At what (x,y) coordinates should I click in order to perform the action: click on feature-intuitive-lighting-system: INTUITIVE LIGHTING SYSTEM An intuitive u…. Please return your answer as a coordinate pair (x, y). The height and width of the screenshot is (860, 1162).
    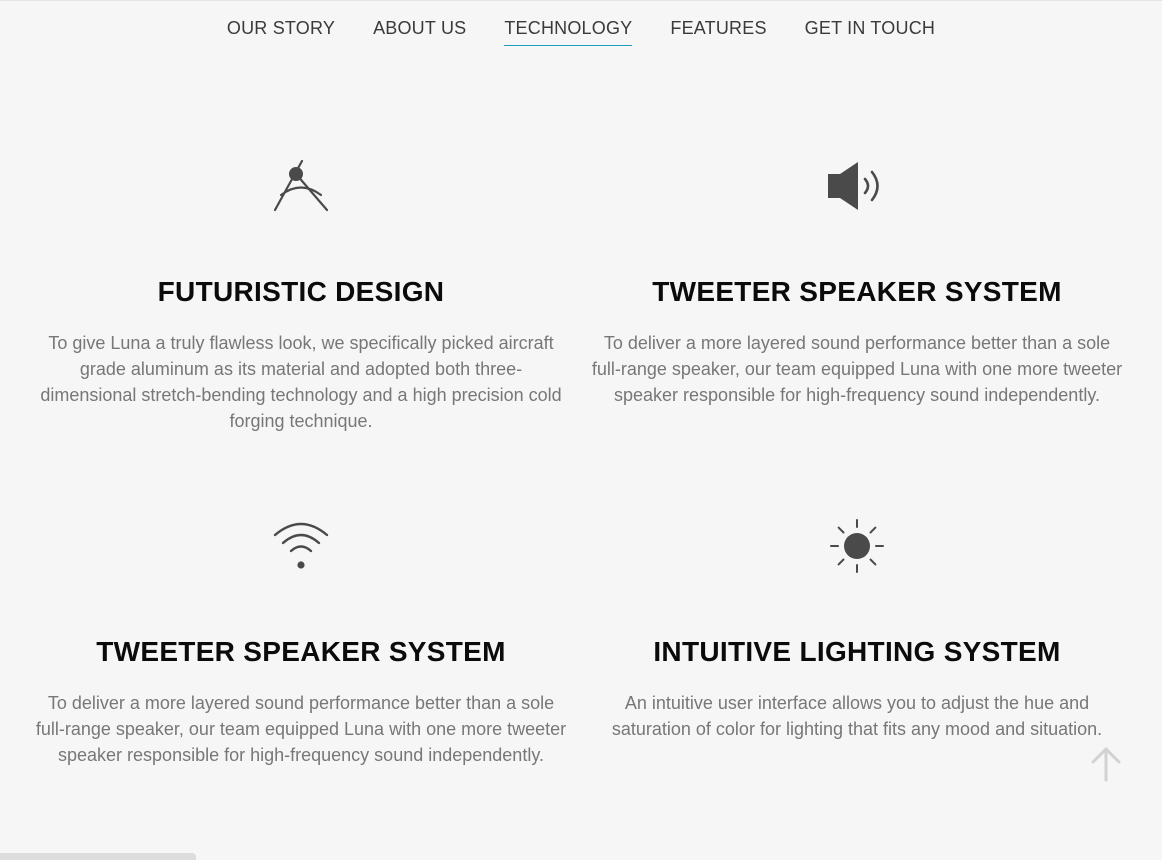
    Looking at the image, I should click on (857, 626).